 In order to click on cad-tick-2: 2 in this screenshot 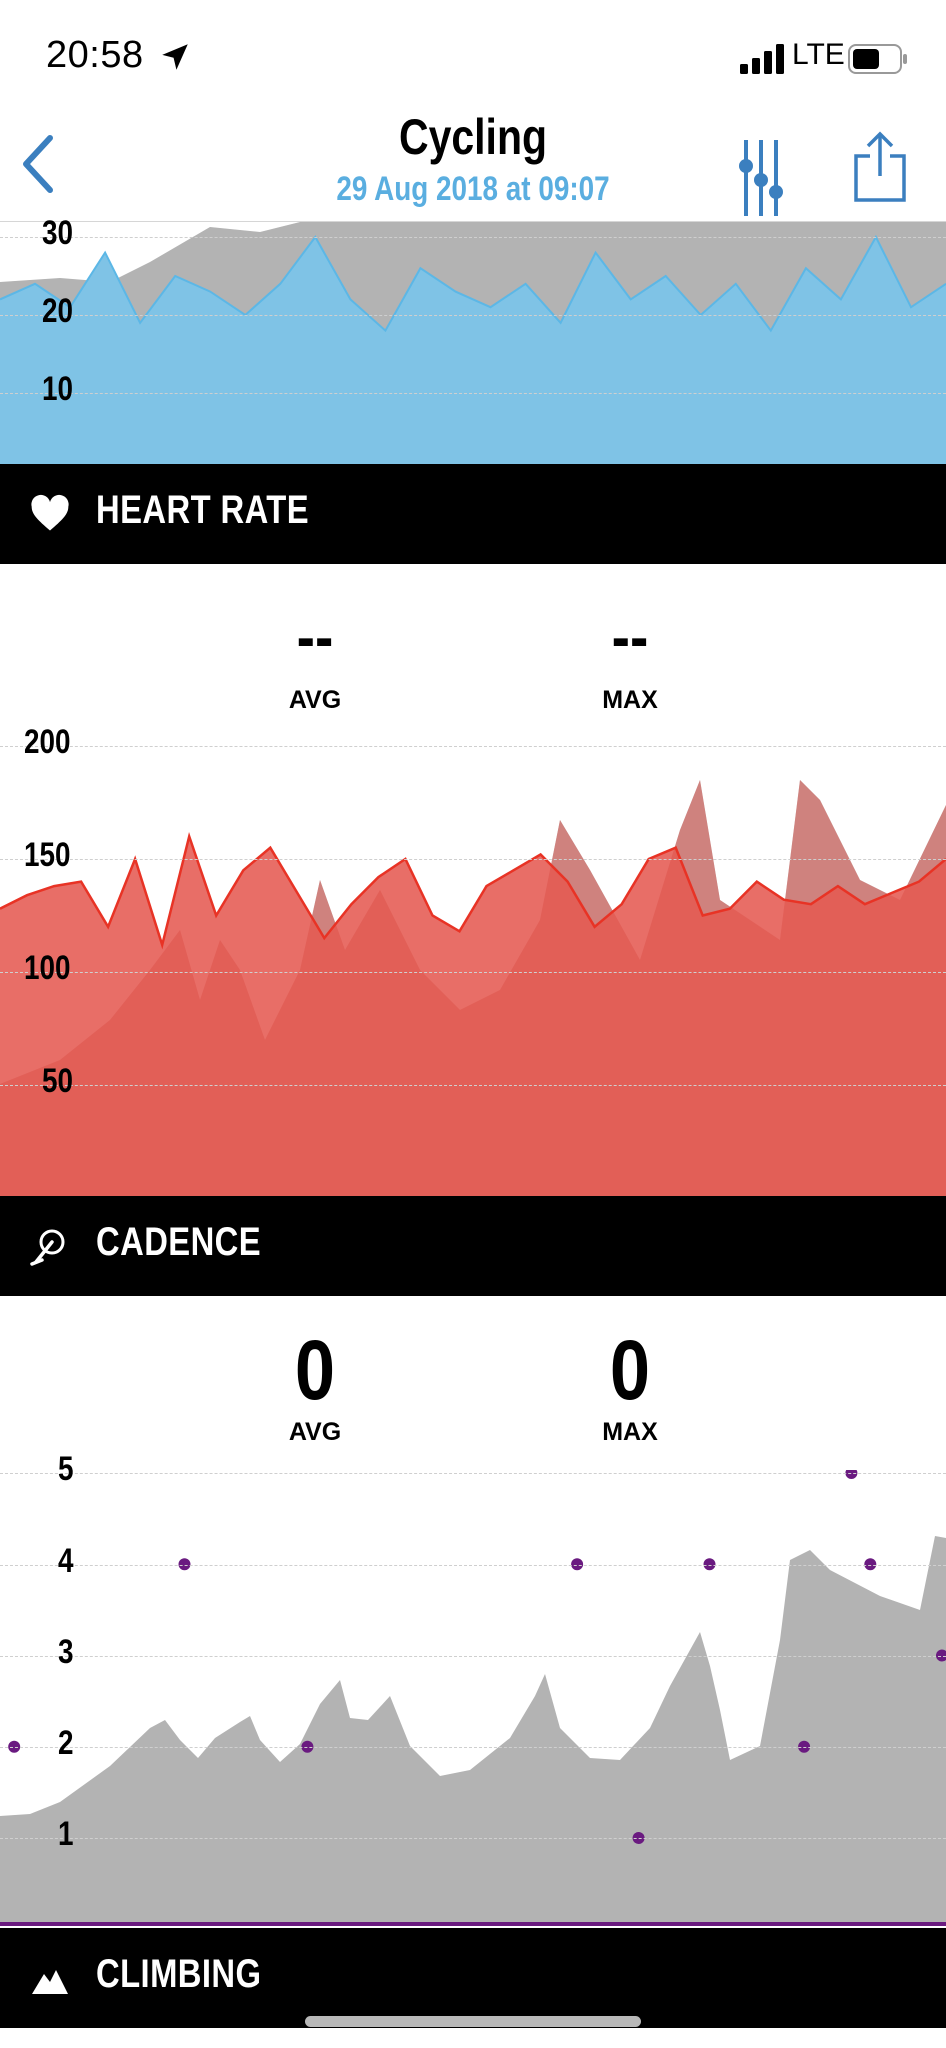, I will do `click(66, 1743)`.